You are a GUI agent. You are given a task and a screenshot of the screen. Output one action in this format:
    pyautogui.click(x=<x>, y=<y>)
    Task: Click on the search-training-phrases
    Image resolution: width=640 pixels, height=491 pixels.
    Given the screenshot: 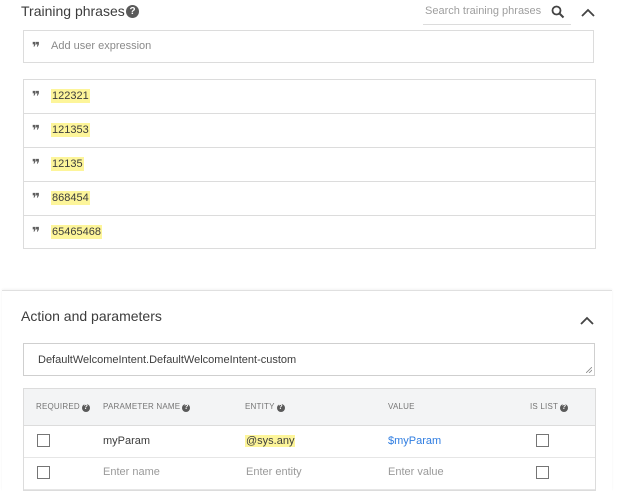 What is the action you would take?
    pyautogui.click(x=497, y=13)
    